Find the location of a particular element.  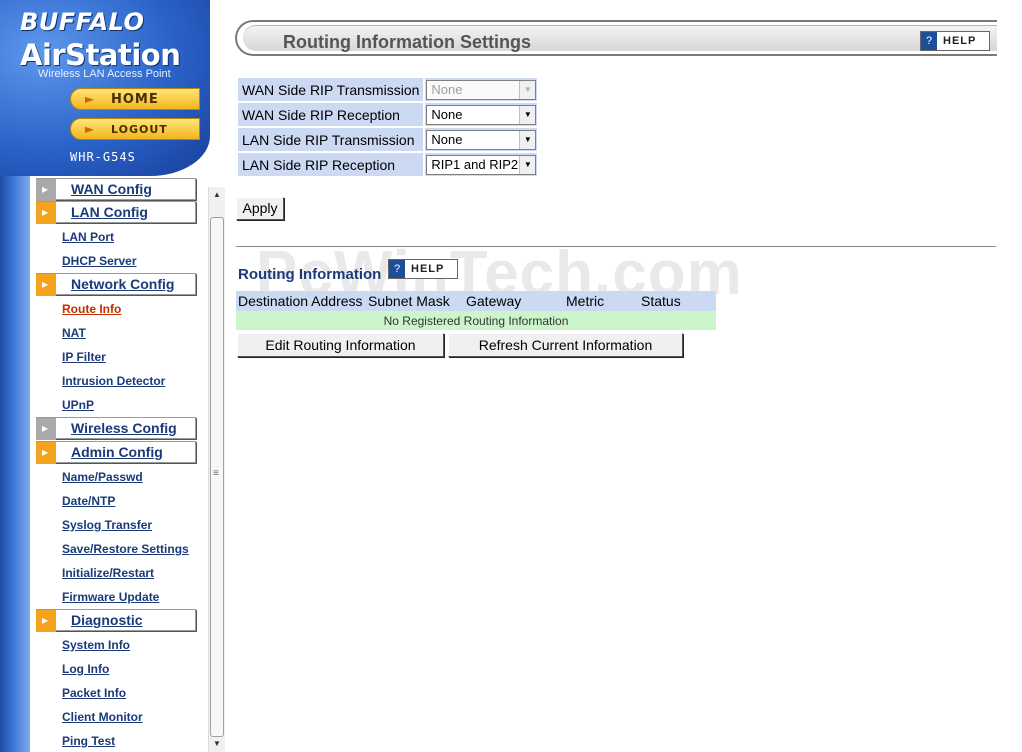

rip-label: LAN Side RIP Transmission is located at coordinates (331, 139).